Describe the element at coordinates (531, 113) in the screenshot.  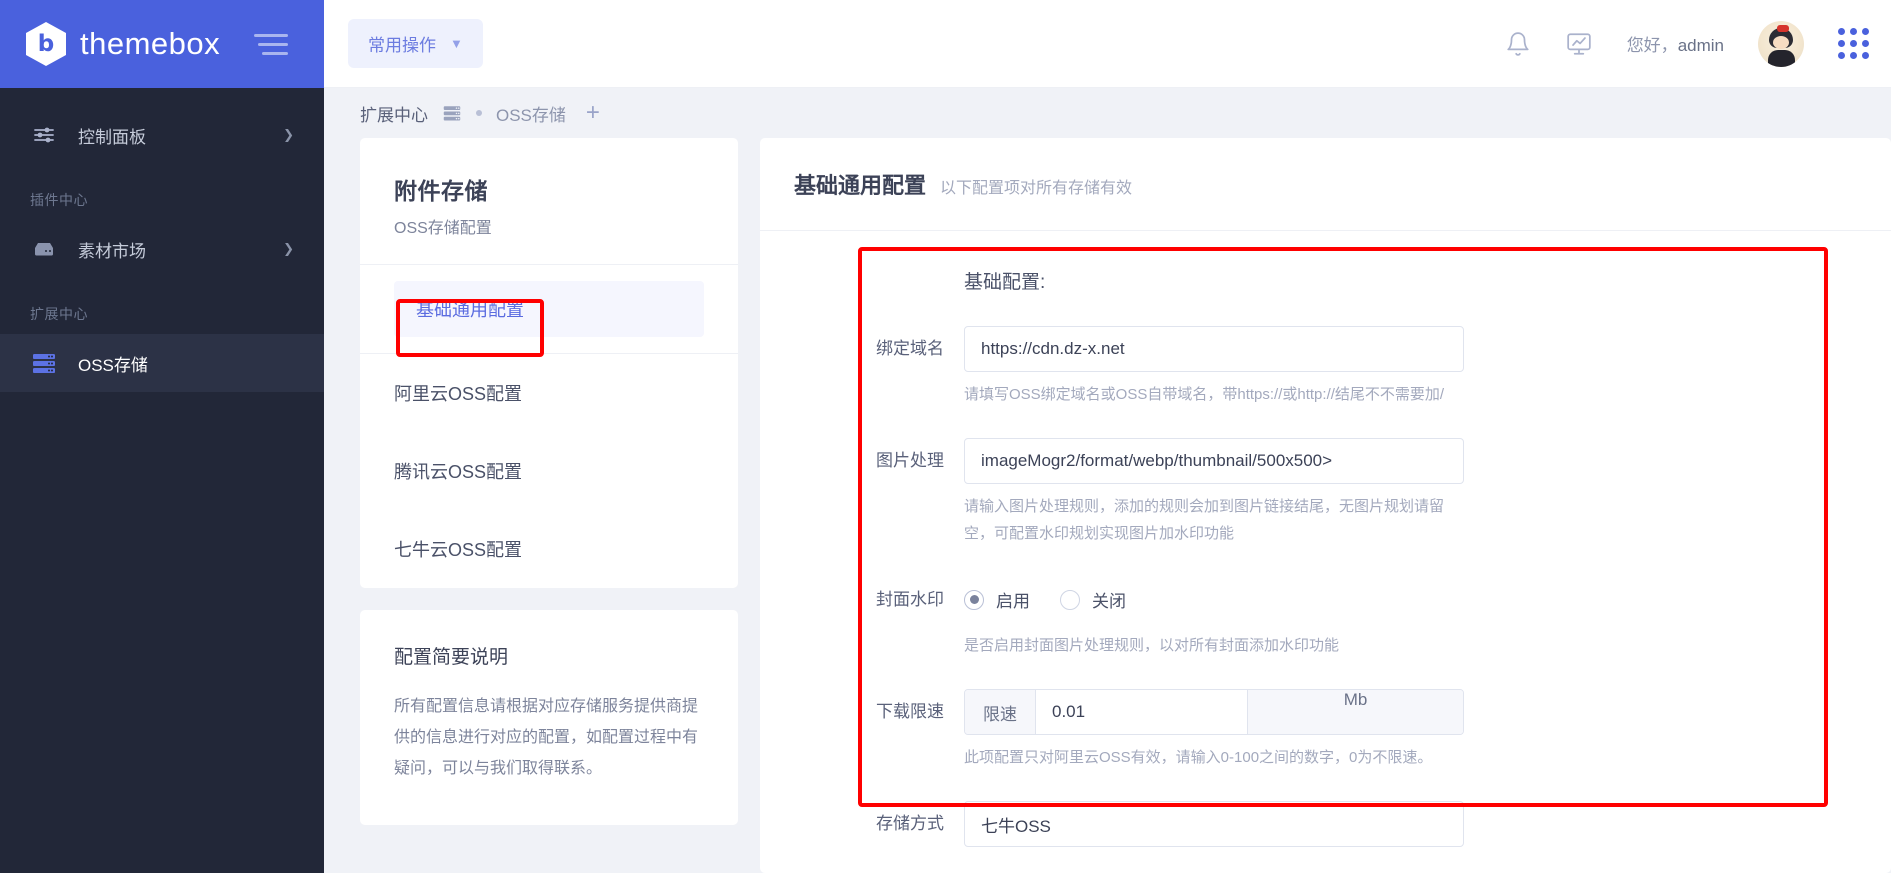
I see `breadcrumb-current: OSS存储` at that location.